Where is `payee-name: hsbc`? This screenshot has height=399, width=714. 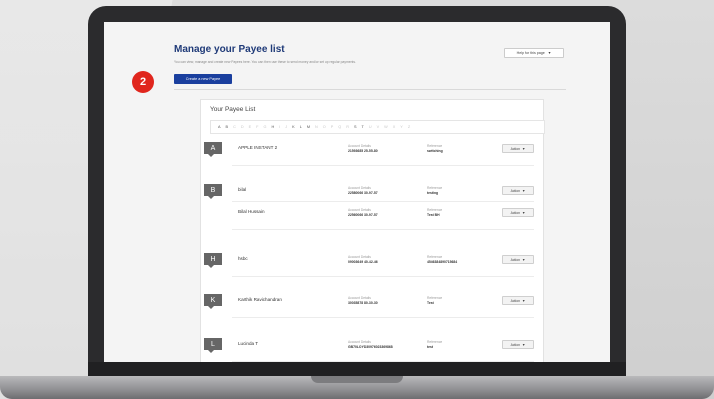 payee-name: hsbc is located at coordinates (243, 258).